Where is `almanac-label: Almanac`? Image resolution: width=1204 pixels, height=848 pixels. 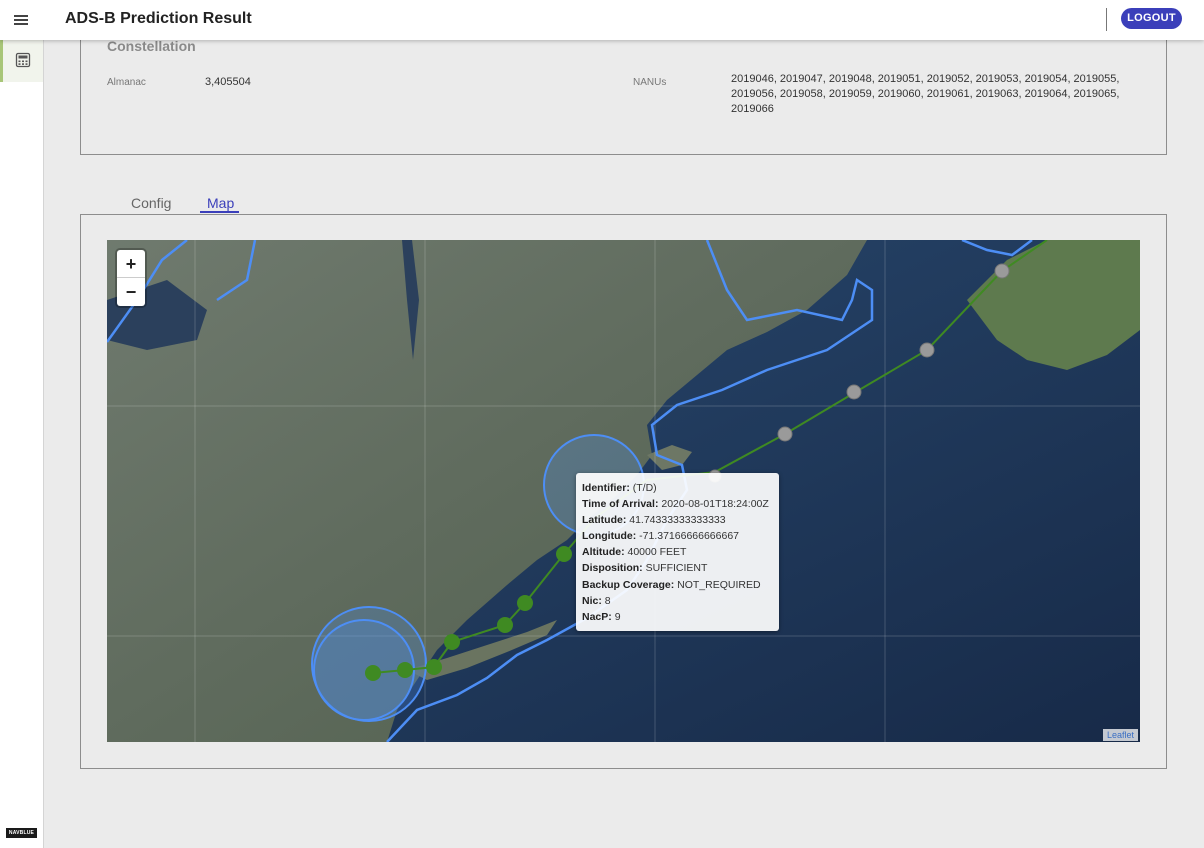 almanac-label: Almanac is located at coordinates (126, 82).